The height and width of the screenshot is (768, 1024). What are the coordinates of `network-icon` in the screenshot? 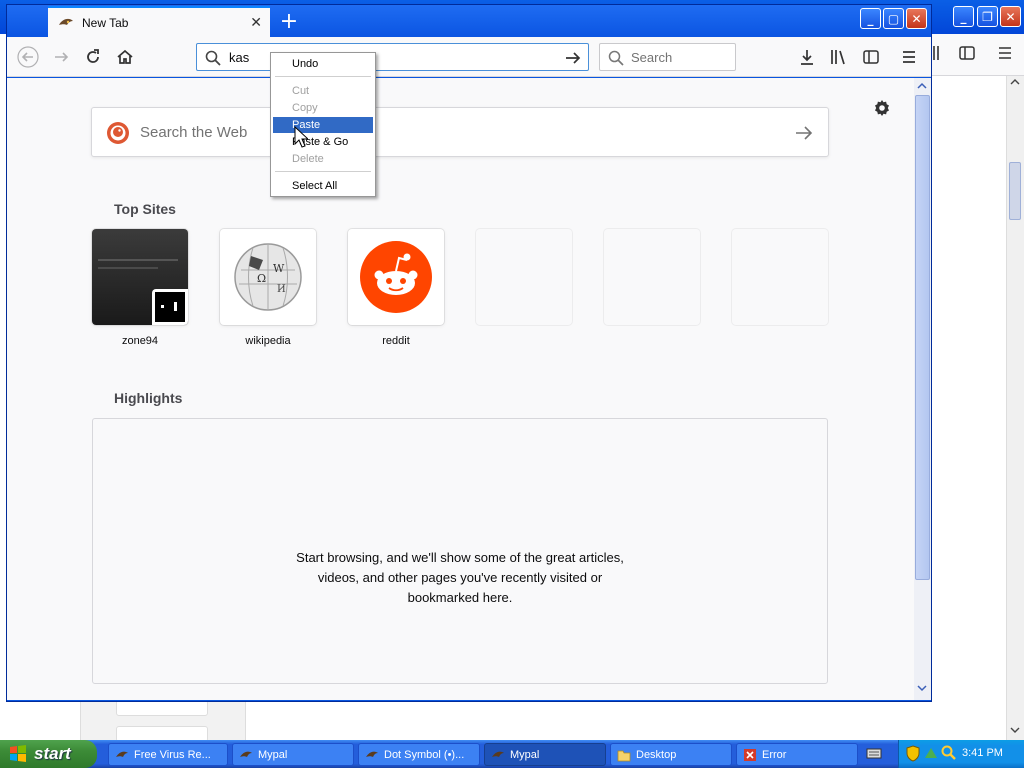 It's located at (931, 753).